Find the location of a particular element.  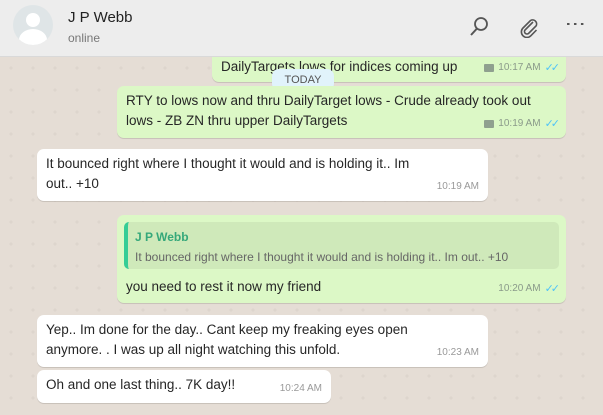

avatar-head is located at coordinates (33, 20).